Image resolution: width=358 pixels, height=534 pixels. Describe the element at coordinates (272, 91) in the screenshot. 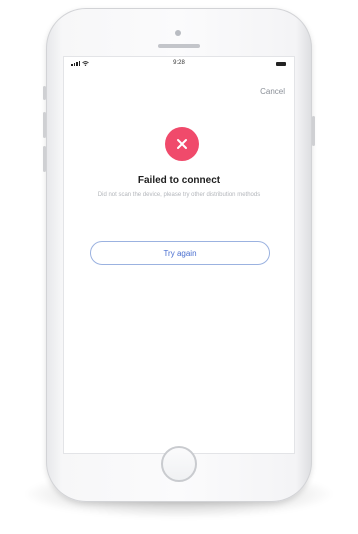

I see `cancel-button: Cancel` at that location.